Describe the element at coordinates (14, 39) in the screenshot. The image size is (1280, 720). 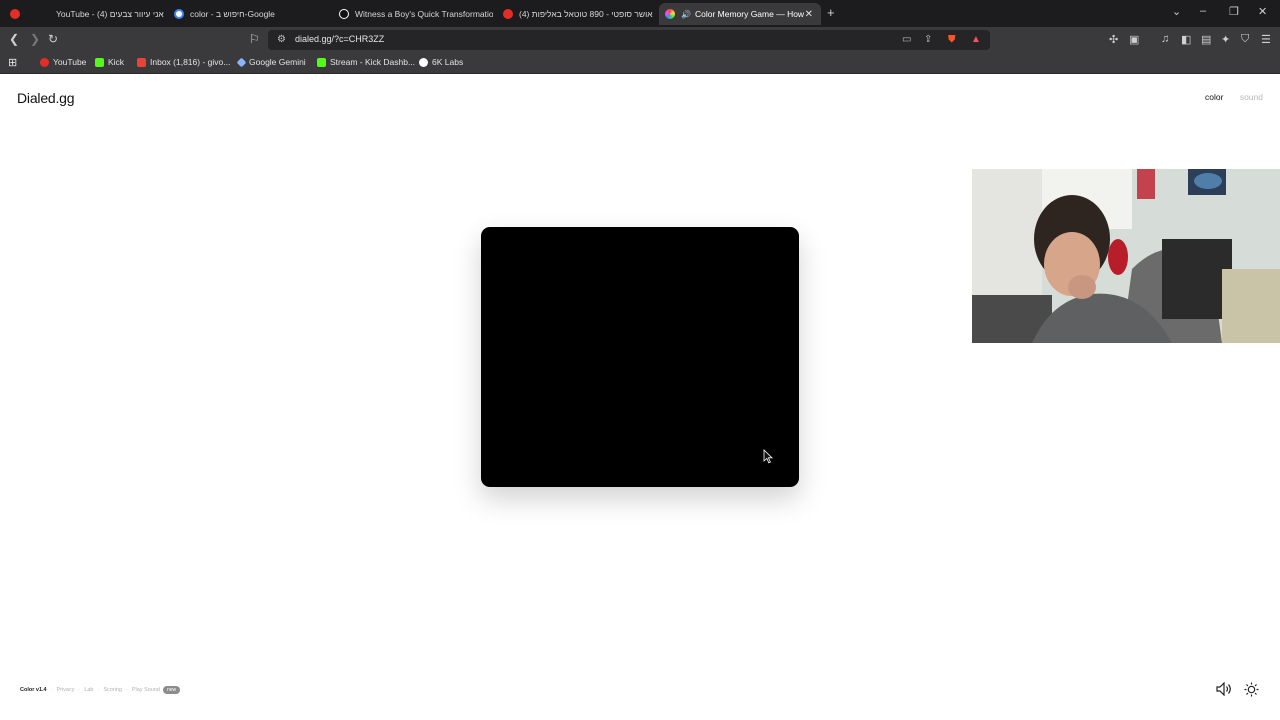
I see `back-icon: ❮` at that location.